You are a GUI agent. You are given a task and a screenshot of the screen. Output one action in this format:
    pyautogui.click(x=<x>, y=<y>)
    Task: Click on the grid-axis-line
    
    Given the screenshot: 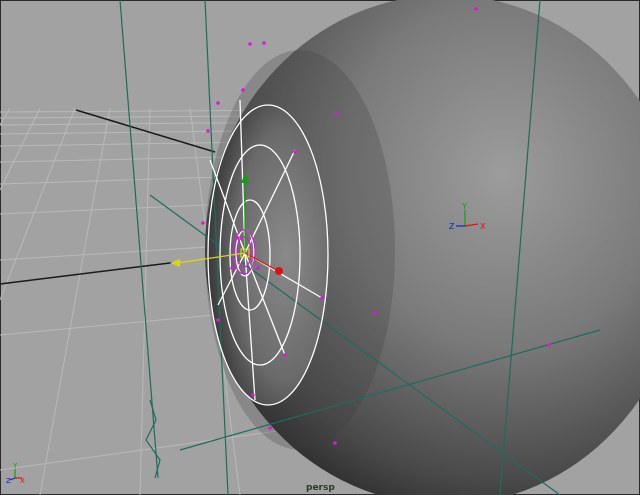 What is the action you would take?
    pyautogui.click(x=89, y=273)
    